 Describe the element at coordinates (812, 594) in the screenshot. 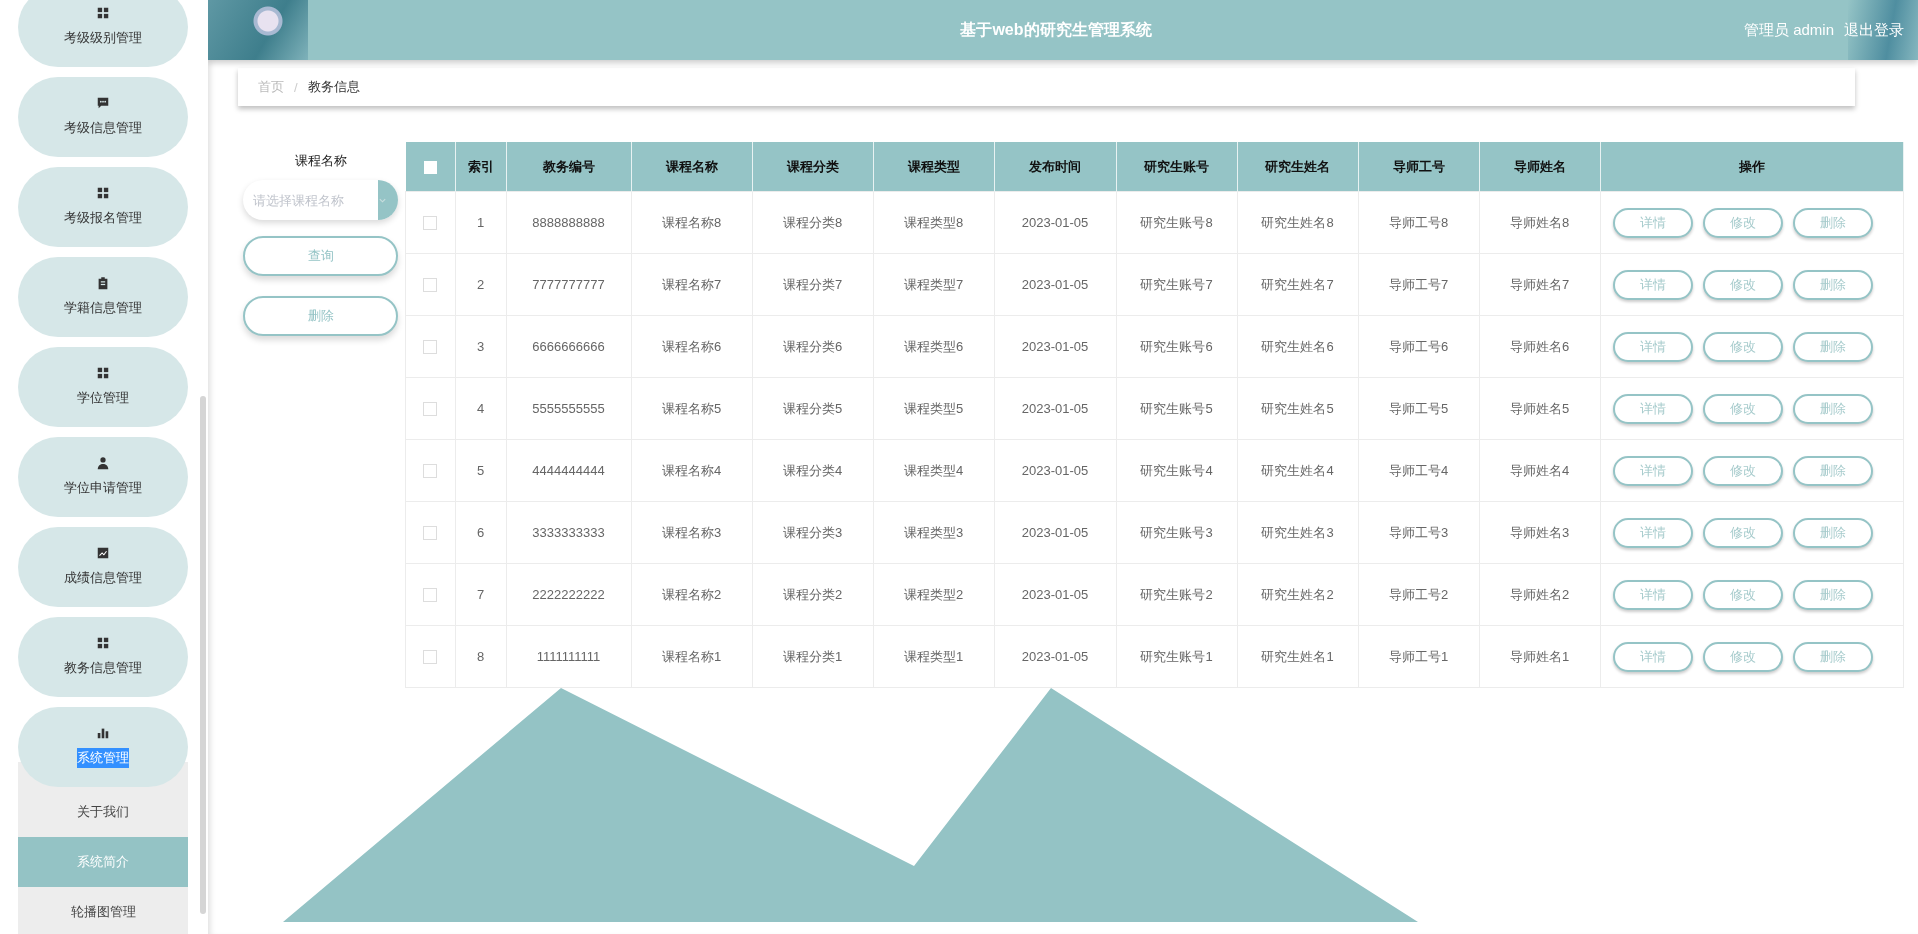

I see `table-cell: 课程分类2` at that location.